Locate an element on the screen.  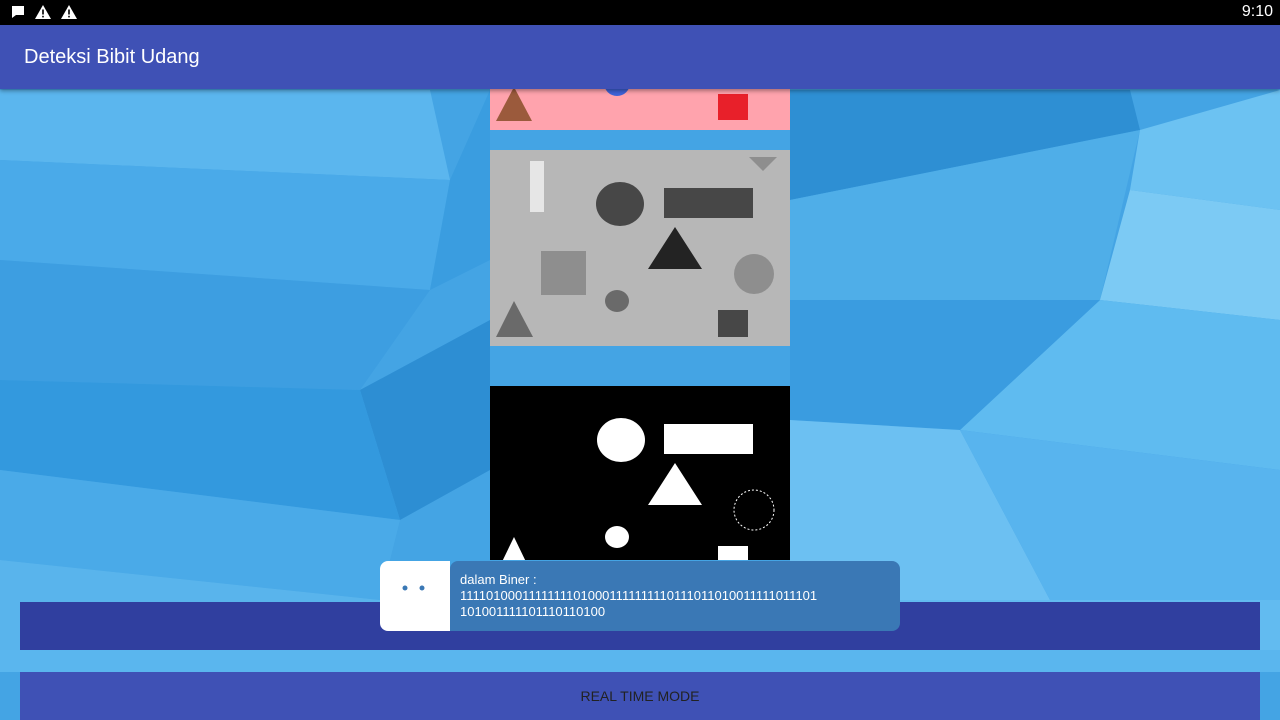
binary-value-line-2: 101001111101110110100 is located at coordinates (533, 611).